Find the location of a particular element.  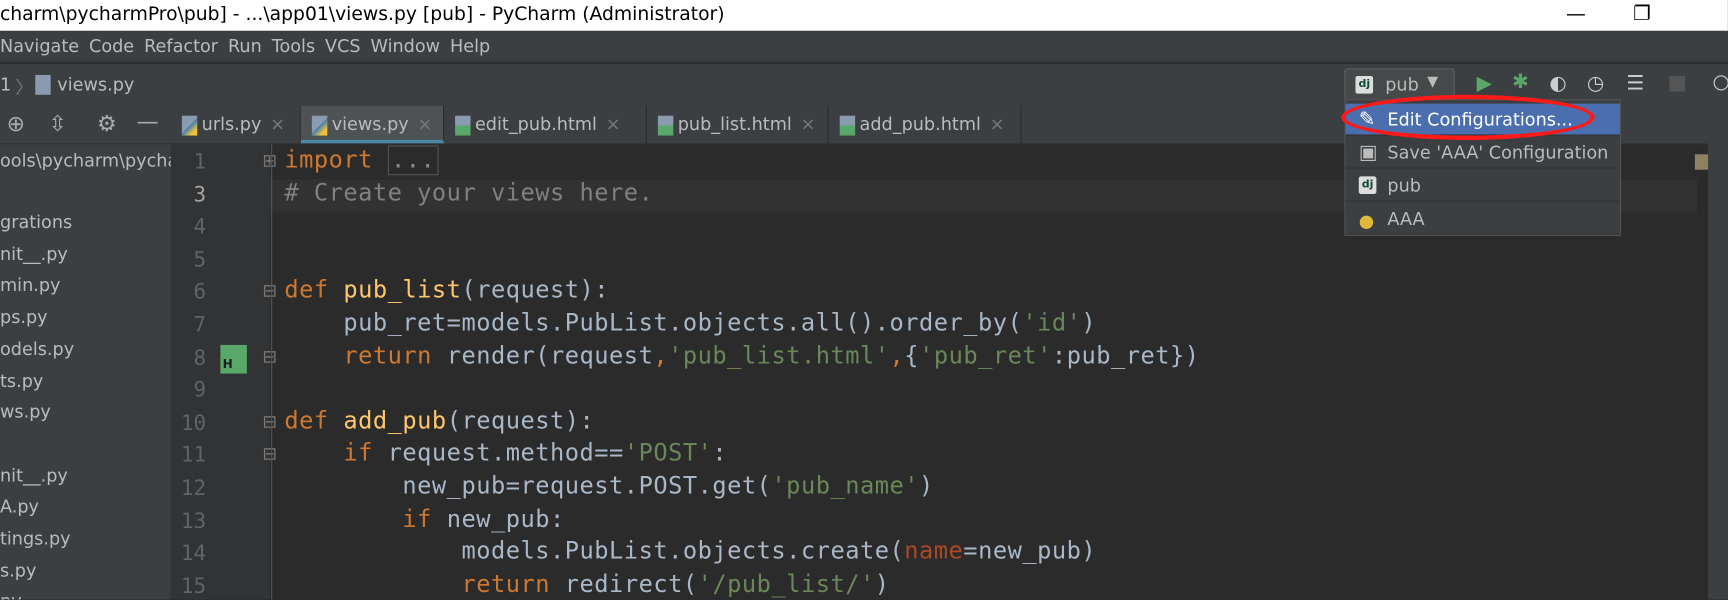

maximize-button: ❐ is located at coordinates (1642, 15).